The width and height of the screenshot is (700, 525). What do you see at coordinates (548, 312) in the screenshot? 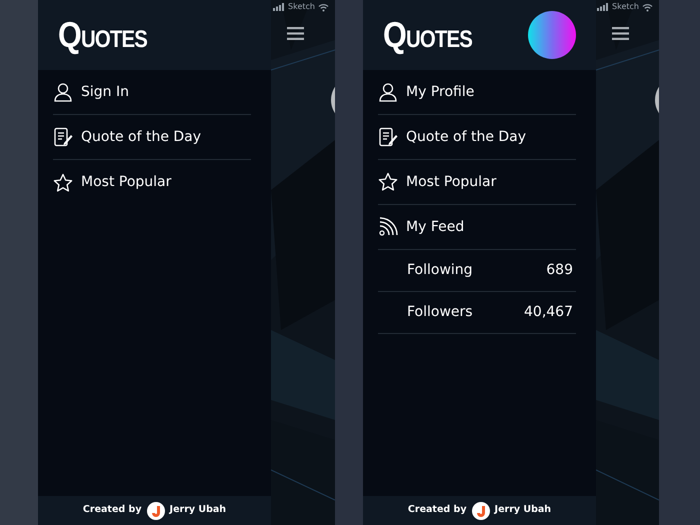
I see `stat-value: 40,467` at bounding box center [548, 312].